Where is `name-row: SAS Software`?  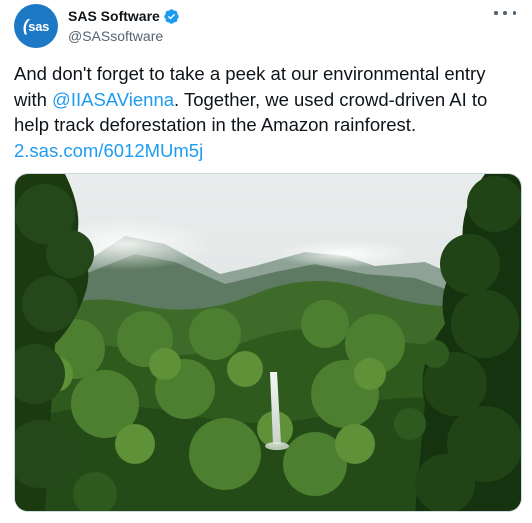 name-row: SAS Software is located at coordinates (124, 16).